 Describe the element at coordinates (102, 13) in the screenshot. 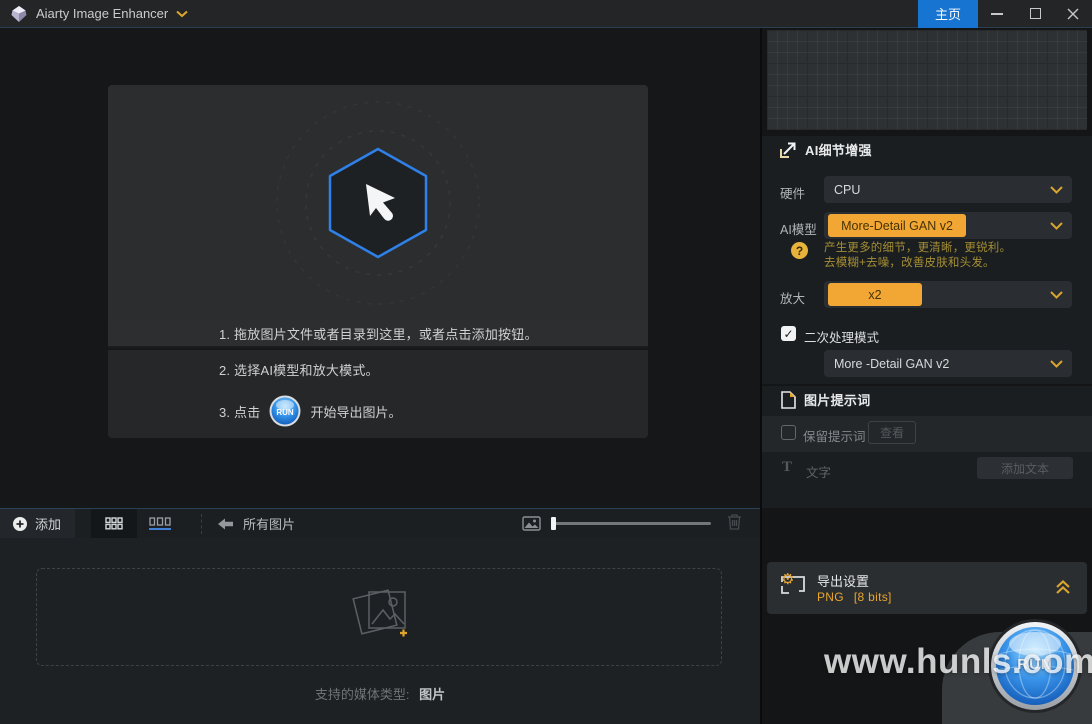

I see `app-title: Aiarty Image Enhancer` at that location.